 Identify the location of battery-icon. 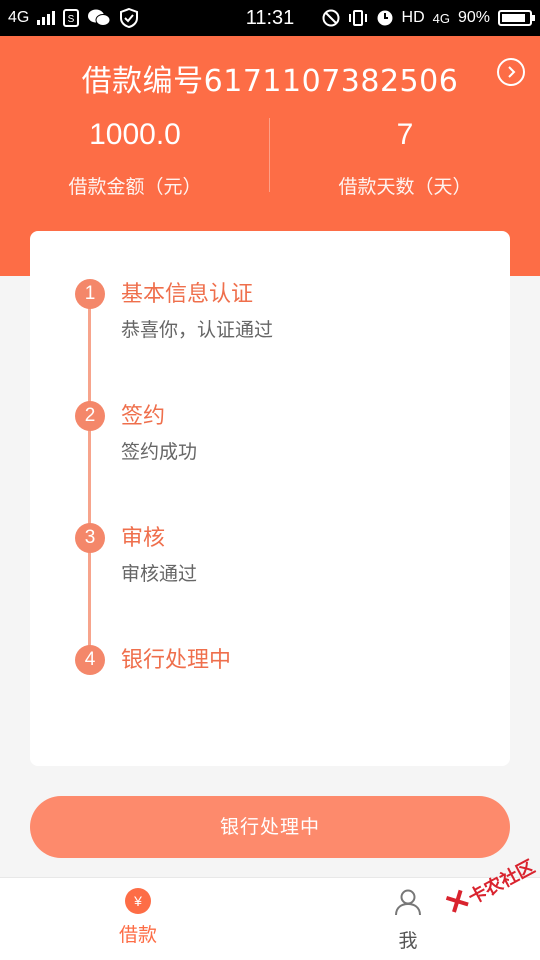
(516, 18).